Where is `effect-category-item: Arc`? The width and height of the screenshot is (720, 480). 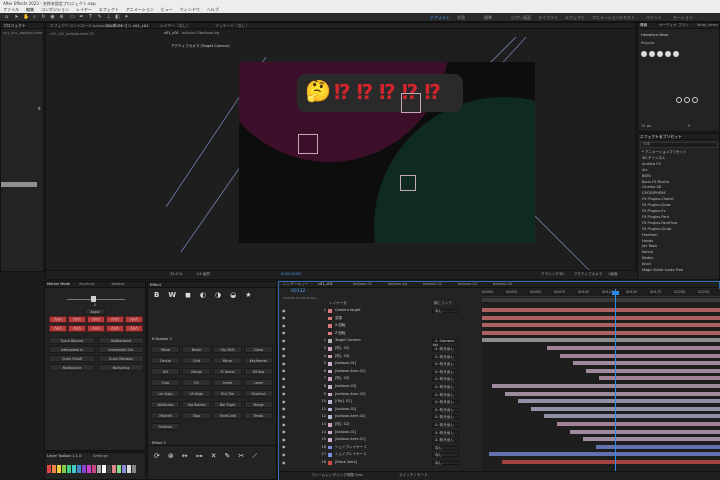 effect-category-item: Arc is located at coordinates (645, 170).